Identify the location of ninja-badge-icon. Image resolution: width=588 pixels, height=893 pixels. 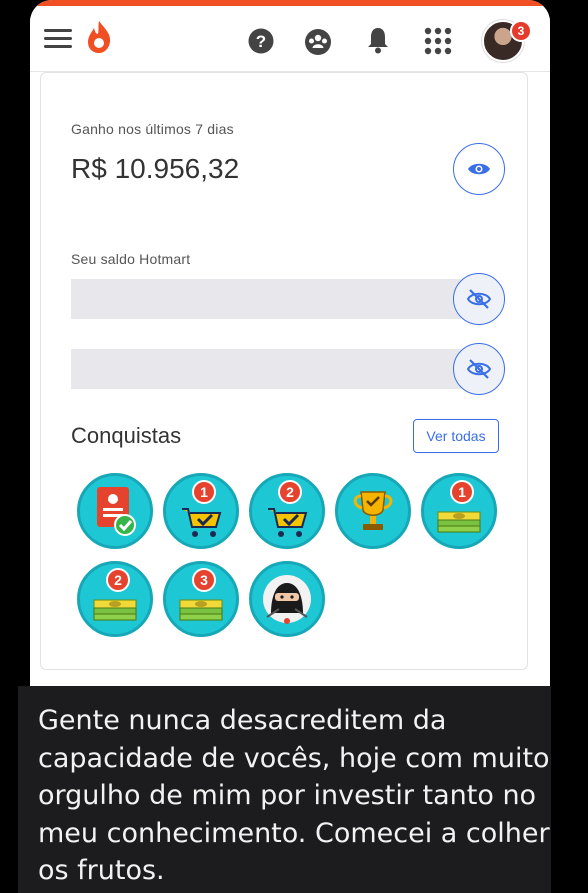
(287, 599).